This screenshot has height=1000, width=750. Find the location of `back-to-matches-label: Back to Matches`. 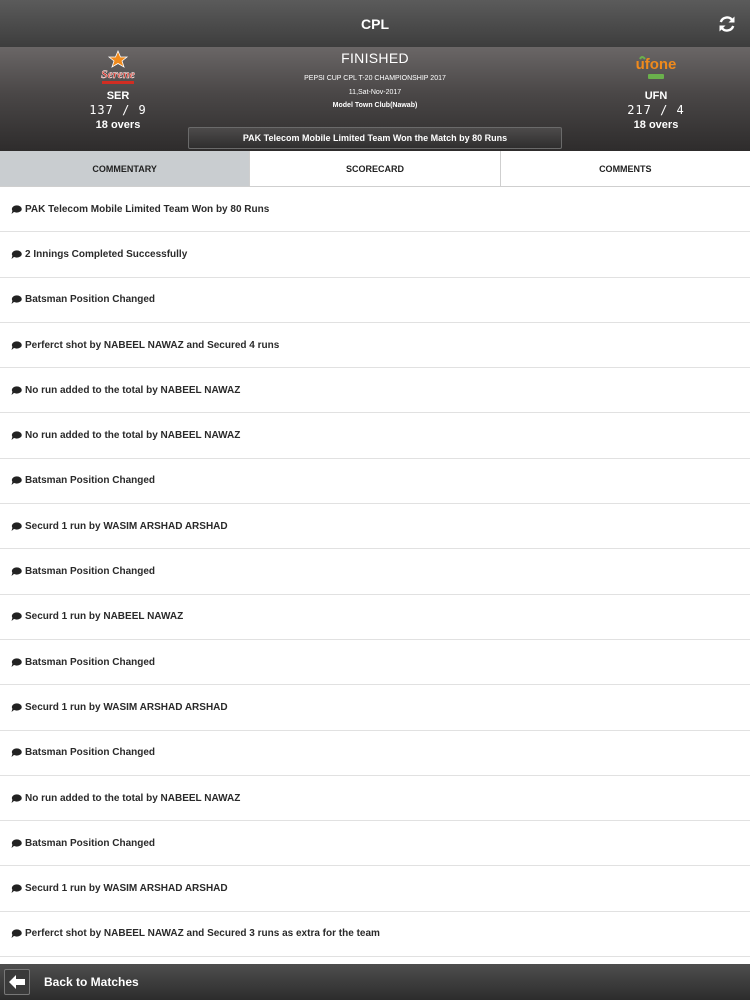

back-to-matches-label: Back to Matches is located at coordinates (91, 982).